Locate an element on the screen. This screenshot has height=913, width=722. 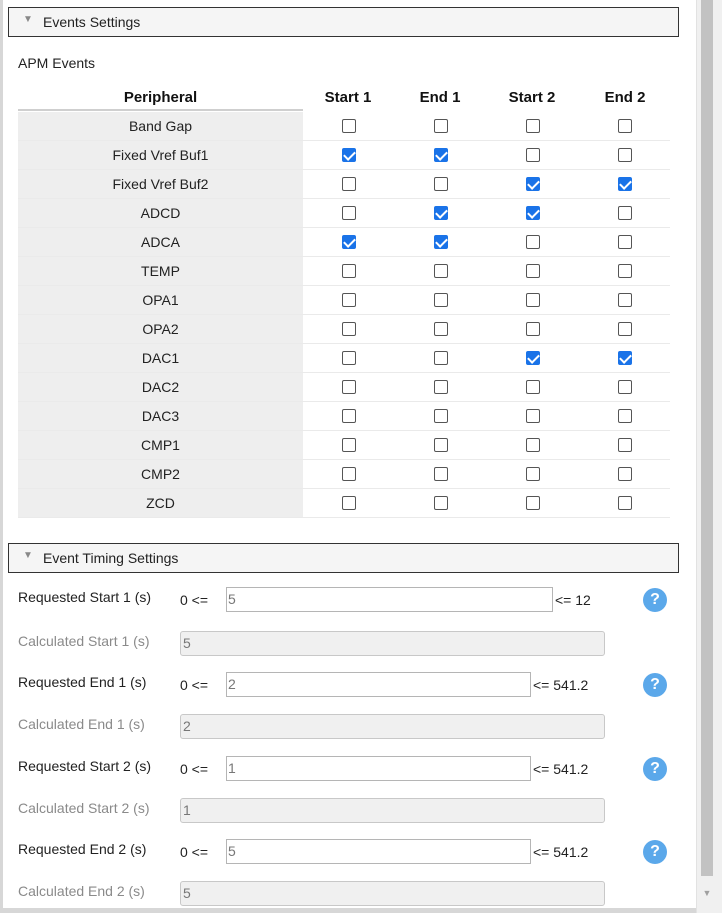
peripheral-name: ZCD is located at coordinates (160, 503).